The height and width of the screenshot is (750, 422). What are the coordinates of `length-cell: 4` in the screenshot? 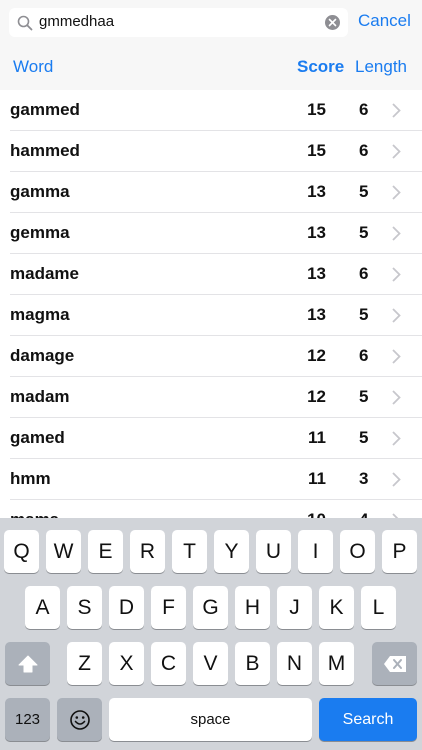 It's located at (363, 514).